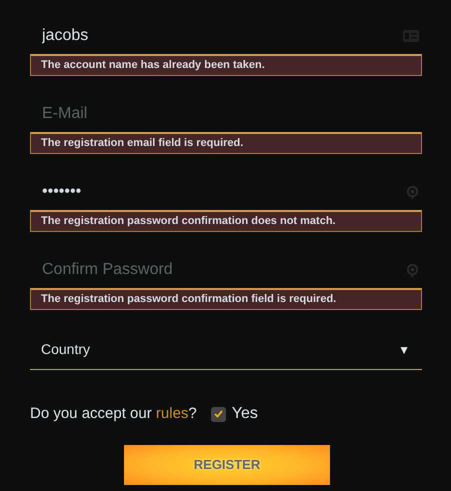 Image resolution: width=451 pixels, height=491 pixels. I want to click on register-button: REGISTER, so click(227, 465).